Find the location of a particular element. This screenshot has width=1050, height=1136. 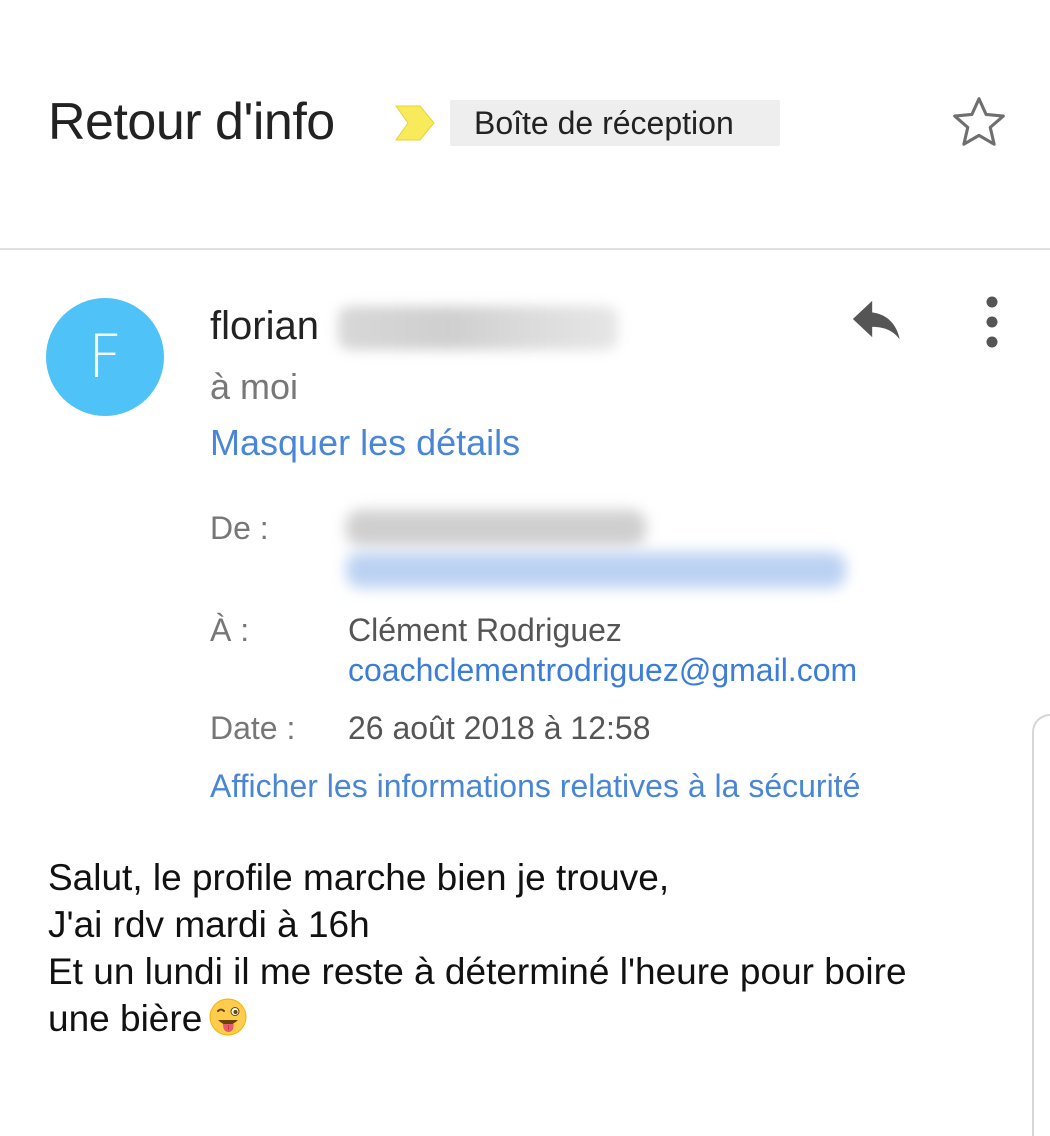

from-email-redacted is located at coordinates (596, 570).